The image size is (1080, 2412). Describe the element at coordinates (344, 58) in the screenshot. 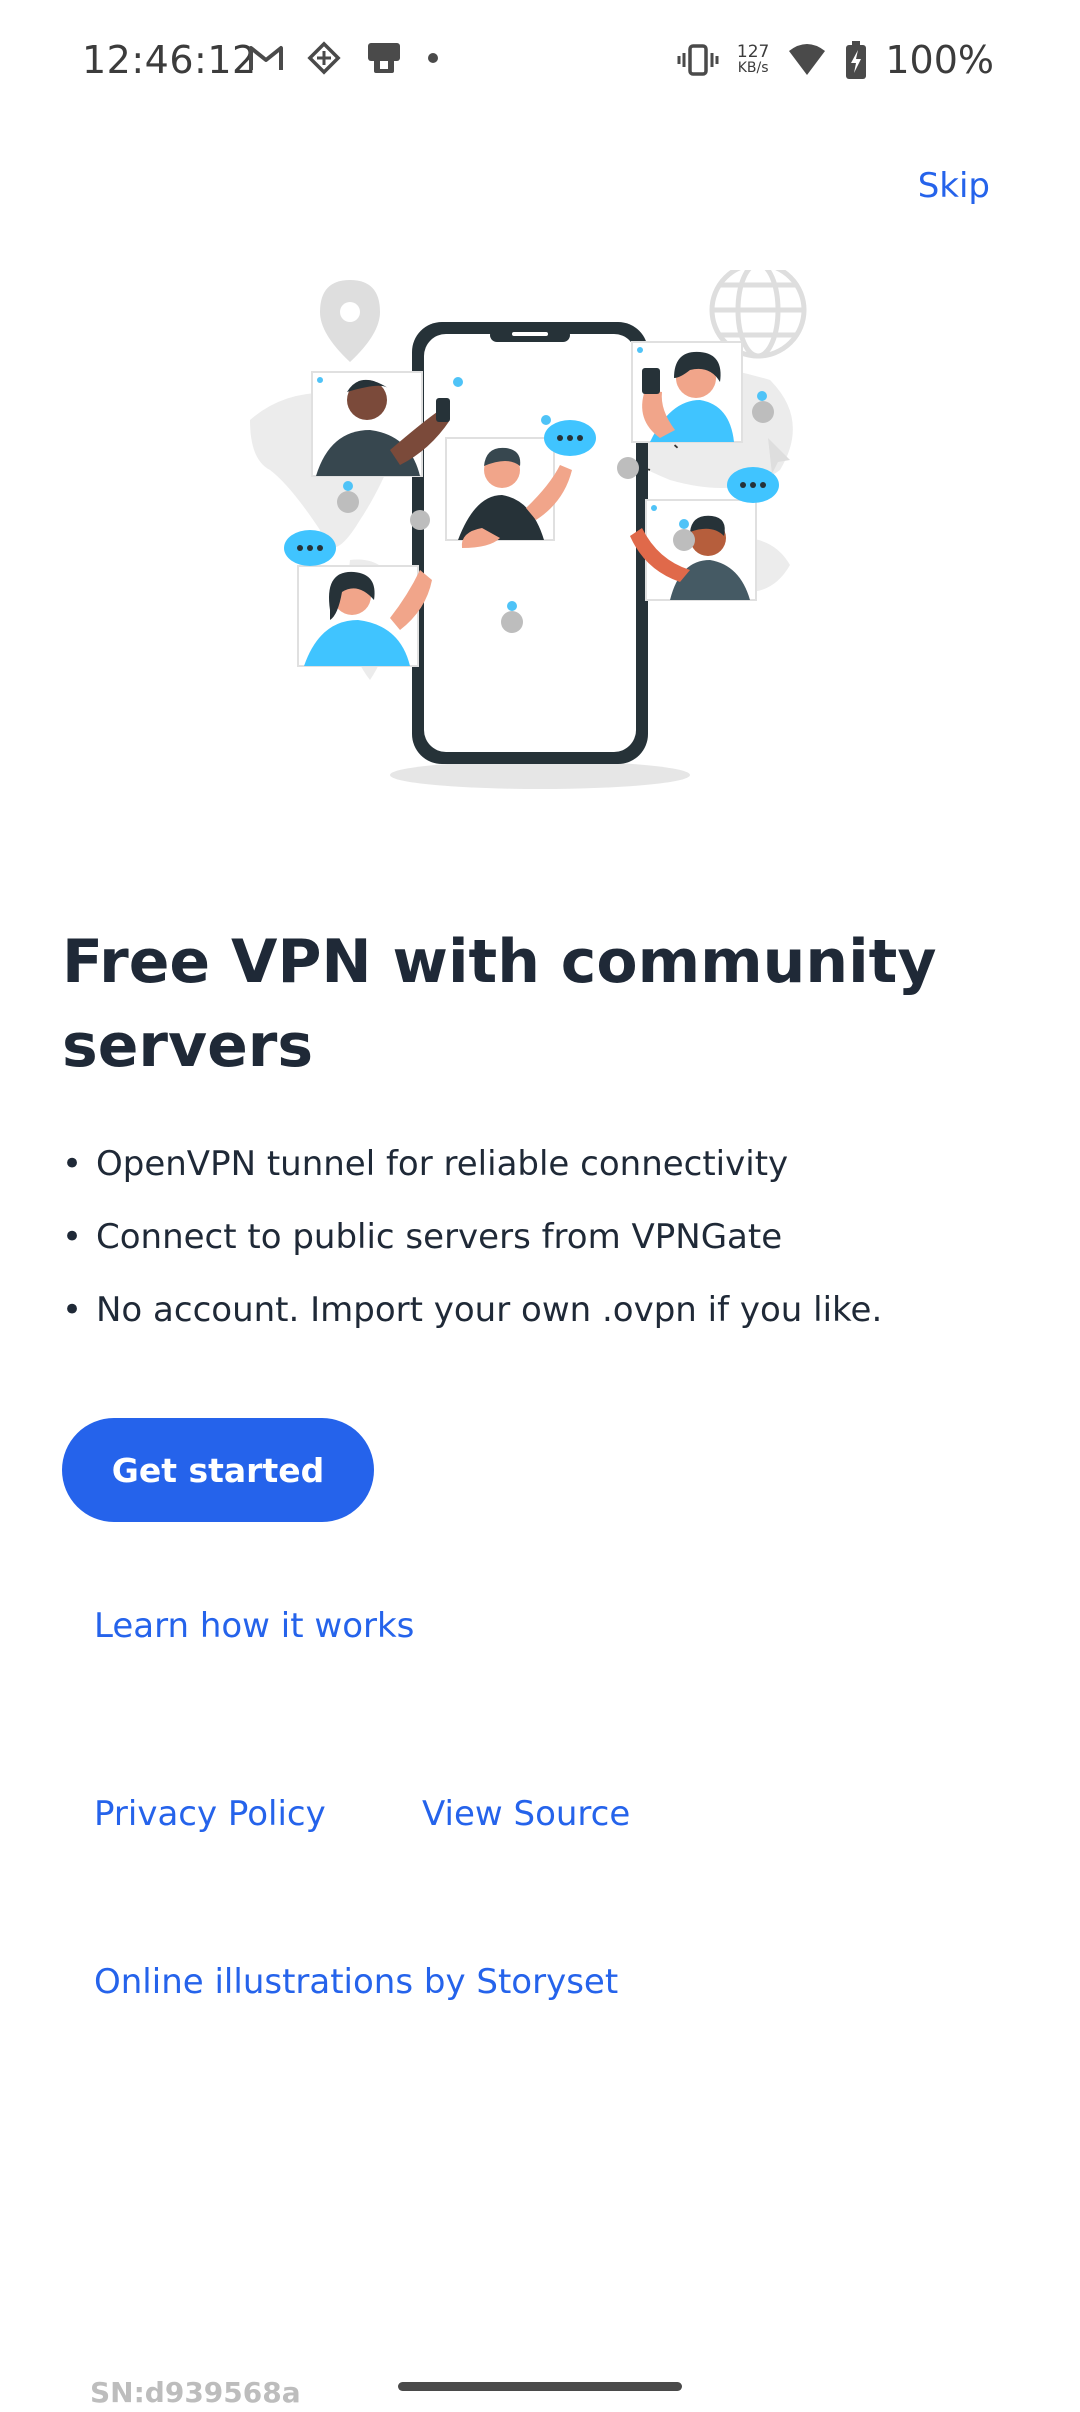

I see `status-left-icons` at that location.